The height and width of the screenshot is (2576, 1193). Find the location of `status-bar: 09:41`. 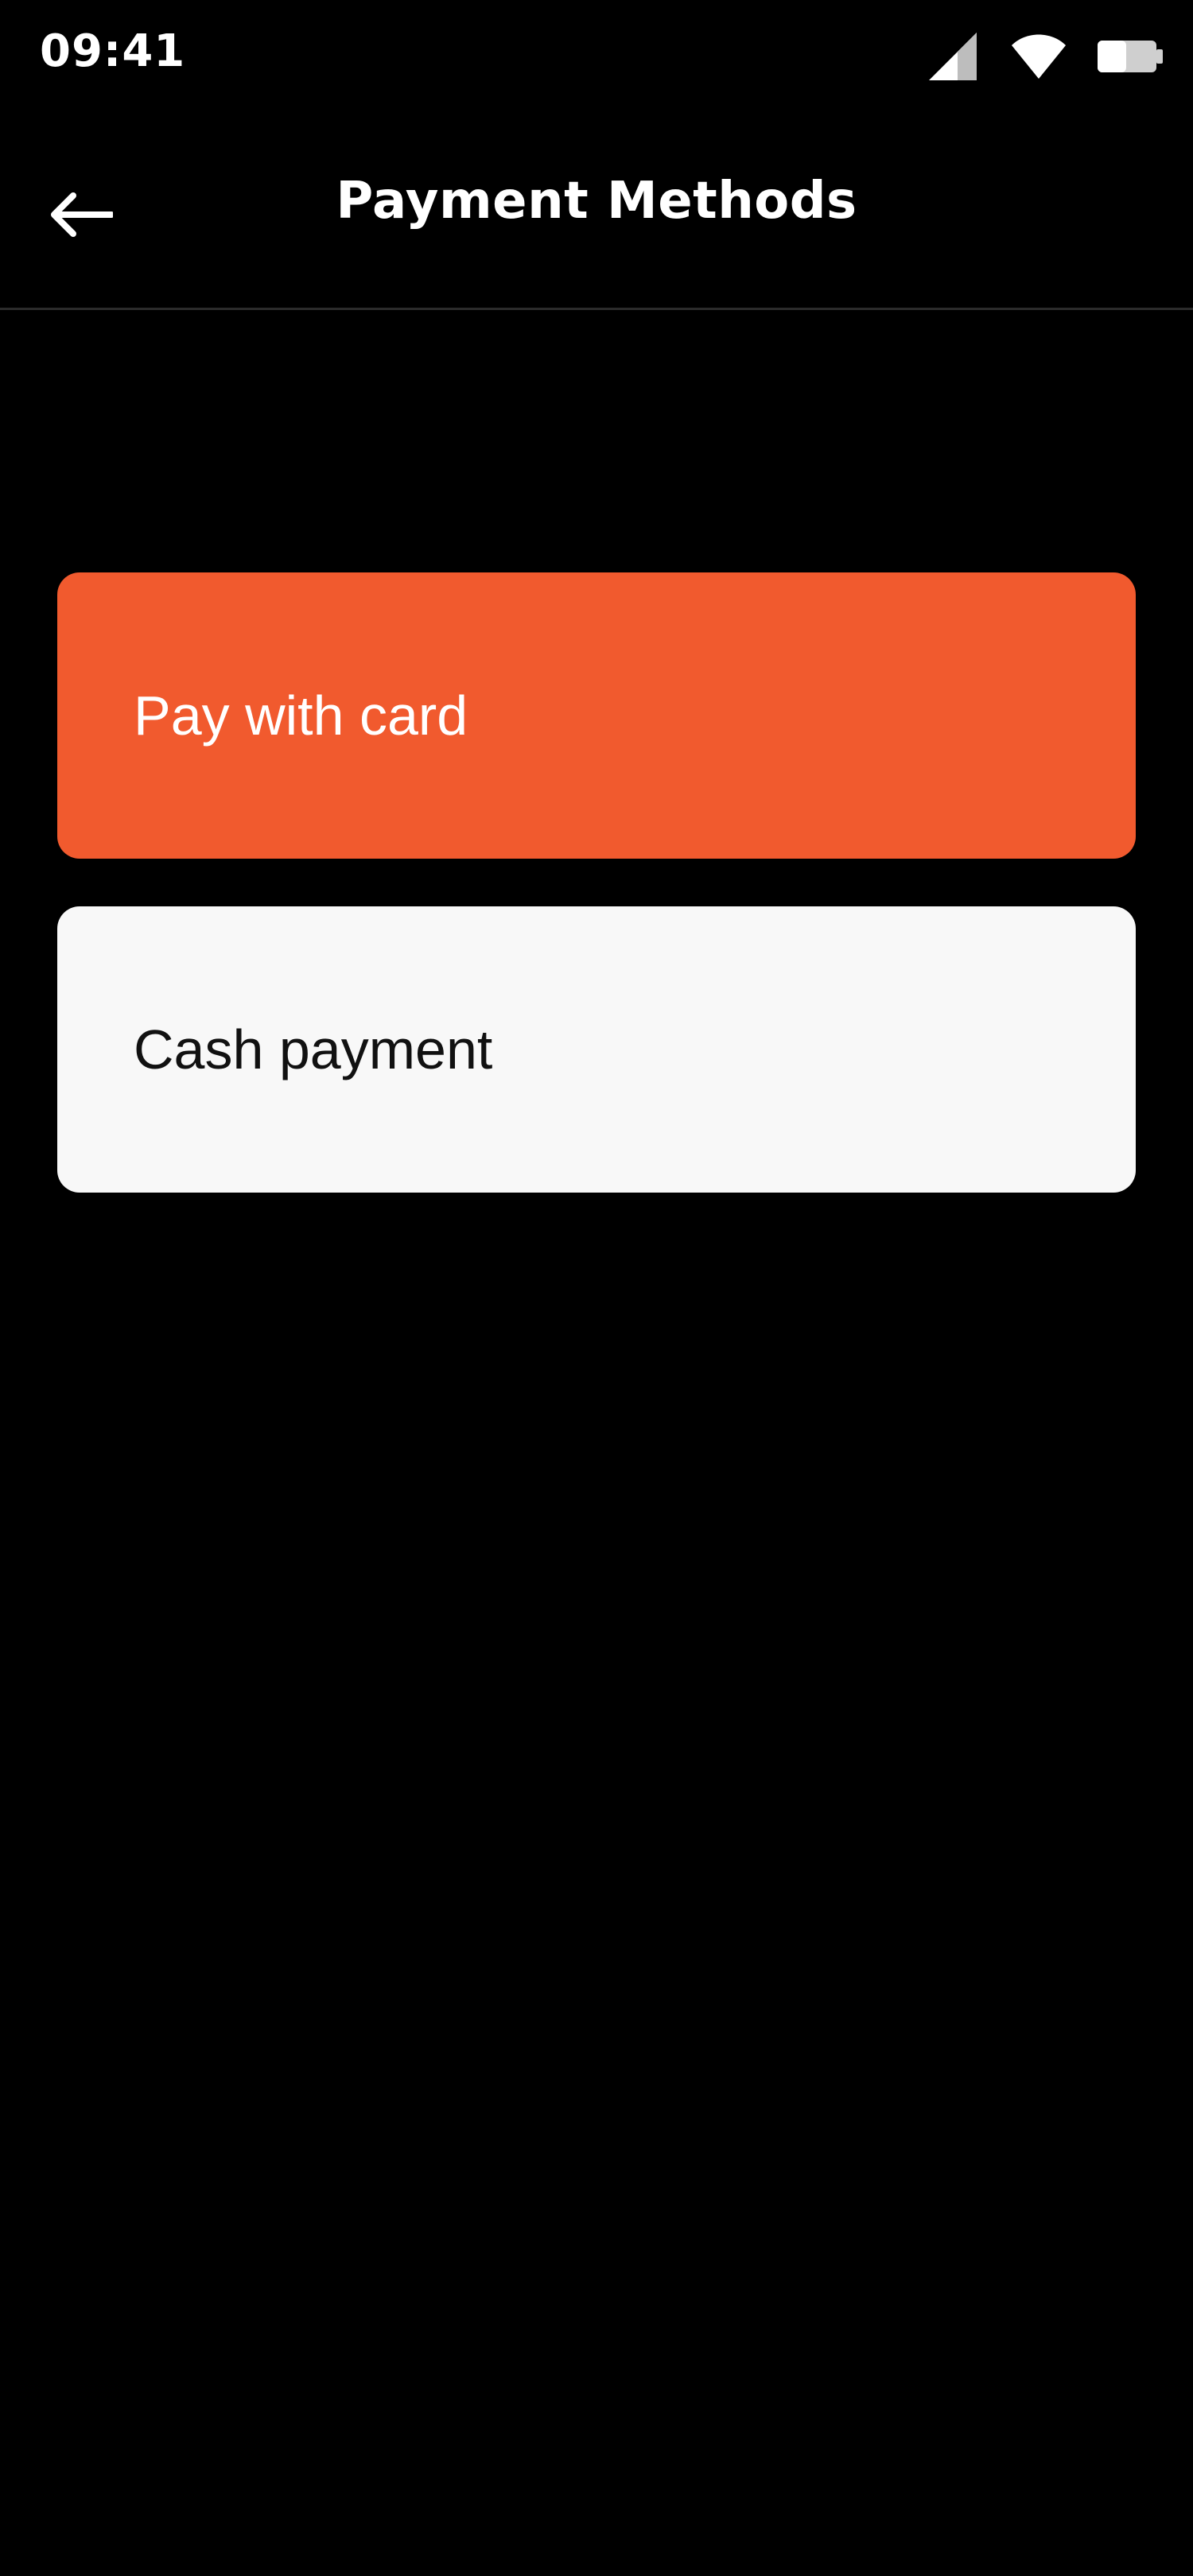

status-bar: 09:41 is located at coordinates (596, 55).